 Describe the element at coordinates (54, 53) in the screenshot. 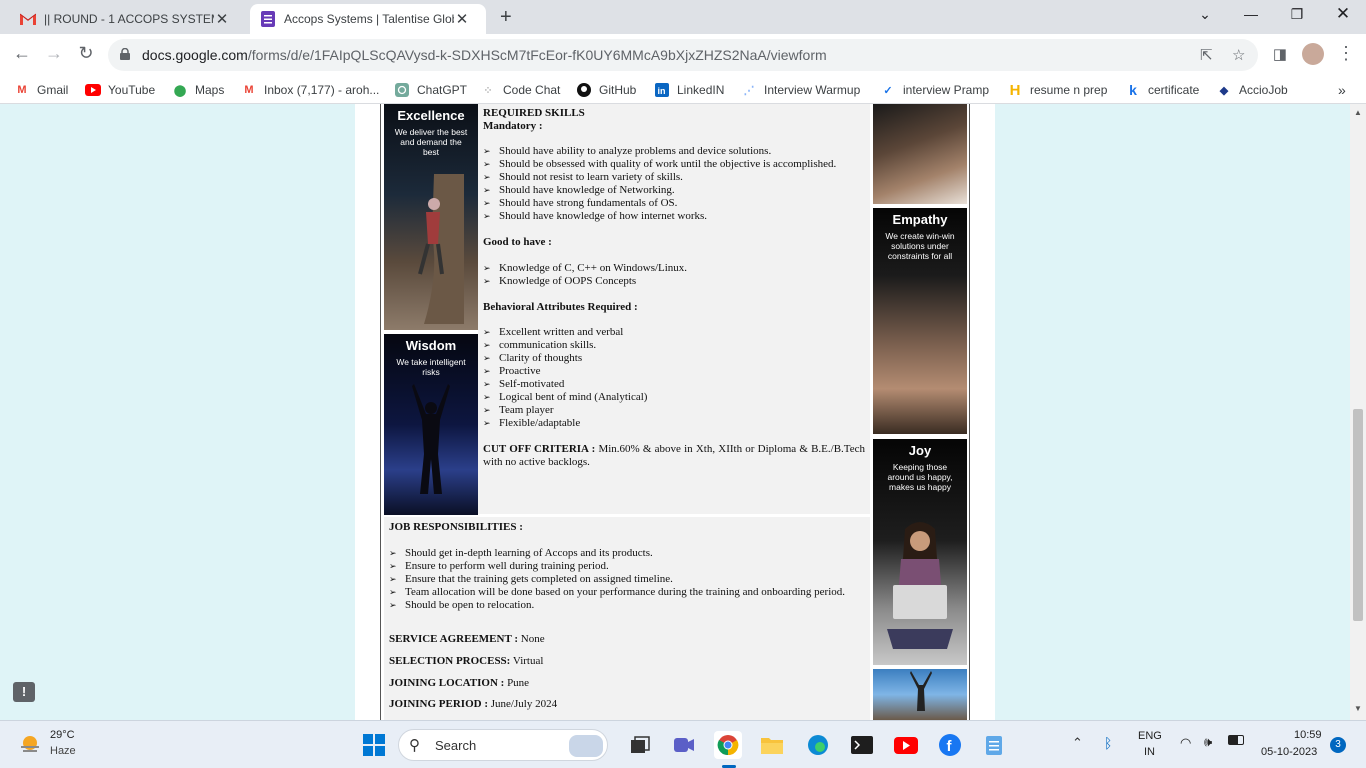

I see `forward-icon: →` at that location.